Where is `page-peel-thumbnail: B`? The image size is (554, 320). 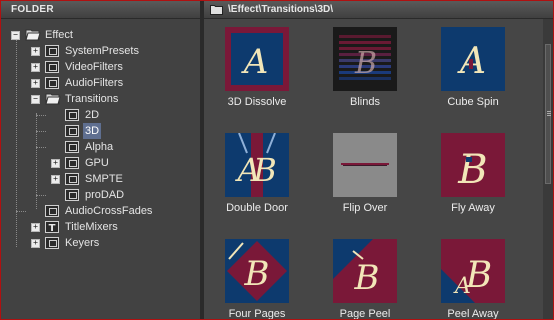
page-peel-thumbnail: B is located at coordinates (365, 271).